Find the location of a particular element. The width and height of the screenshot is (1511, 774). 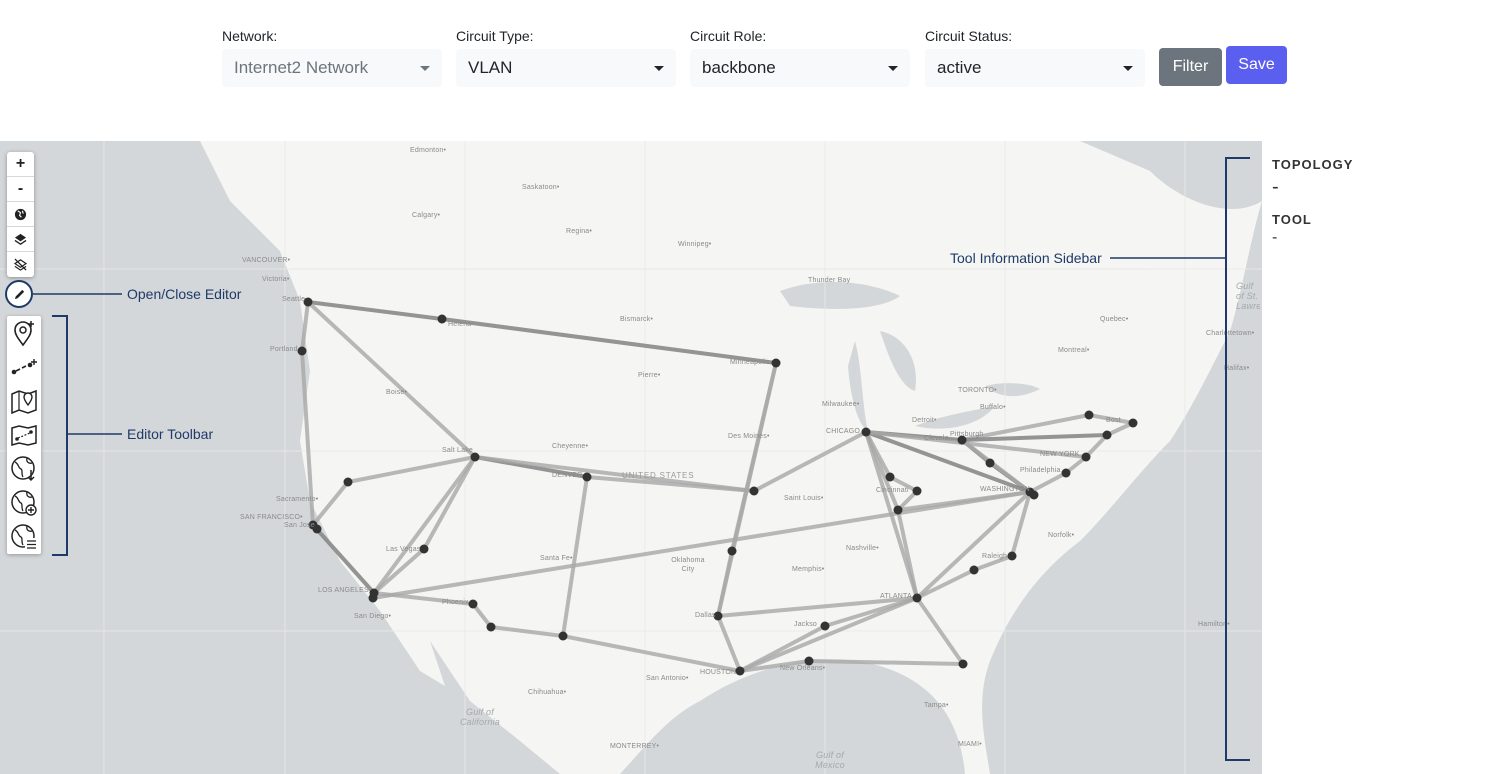

chevron-down-icon is located at coordinates (659, 68).